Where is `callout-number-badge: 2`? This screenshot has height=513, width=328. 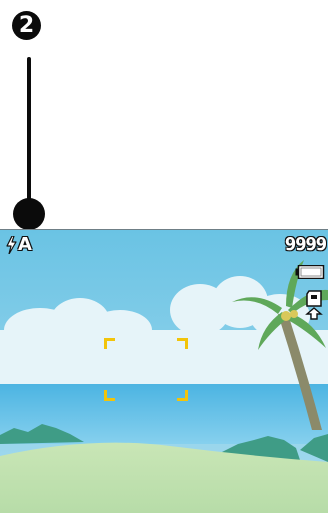
callout-number-badge: 2 is located at coordinates (26, 25).